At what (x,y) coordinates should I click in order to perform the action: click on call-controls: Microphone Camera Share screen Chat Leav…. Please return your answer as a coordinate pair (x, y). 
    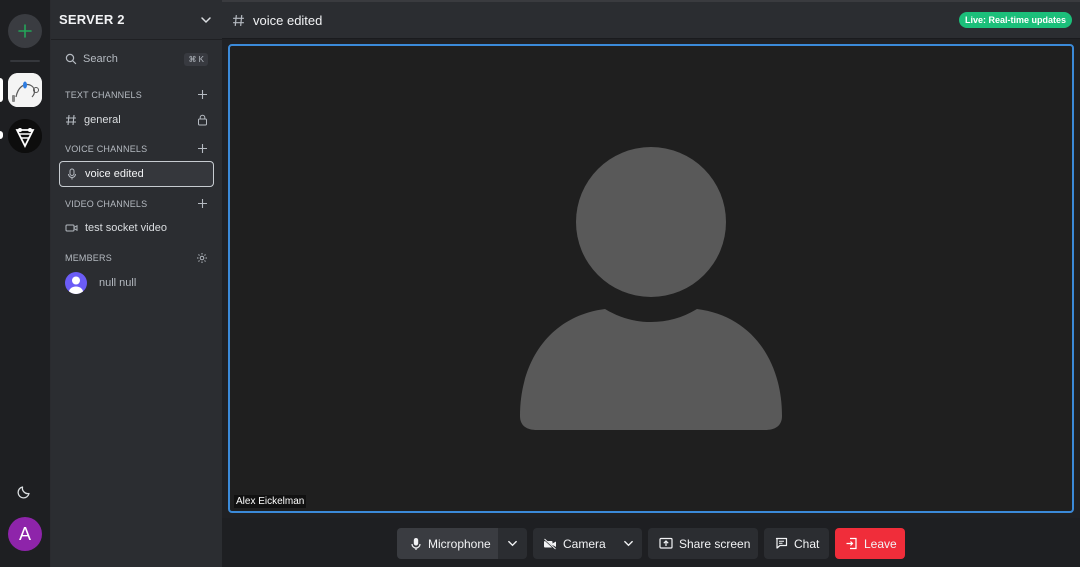
    Looking at the image, I should click on (651, 542).